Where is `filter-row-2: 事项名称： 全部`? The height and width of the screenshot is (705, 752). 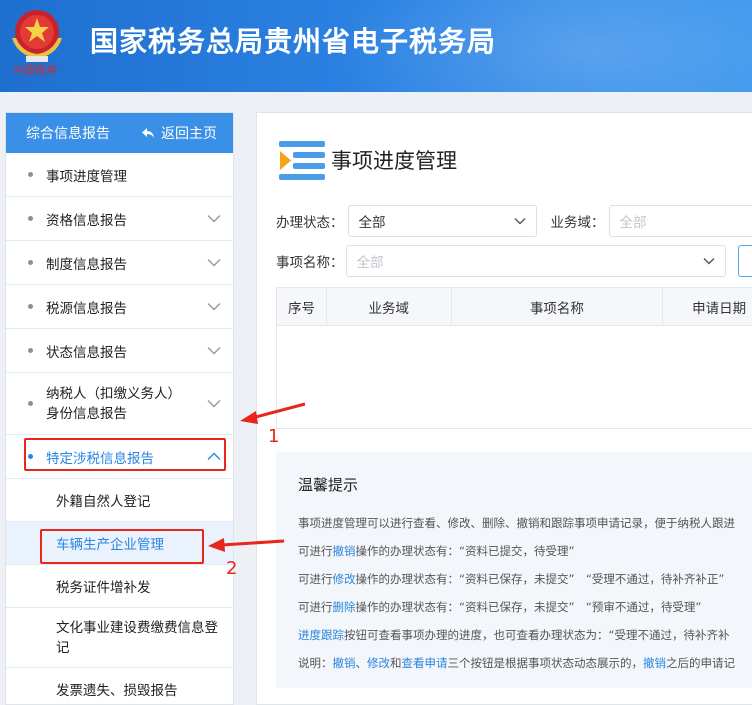
filter-row-2: 事项名称： 全部 is located at coordinates (514, 261).